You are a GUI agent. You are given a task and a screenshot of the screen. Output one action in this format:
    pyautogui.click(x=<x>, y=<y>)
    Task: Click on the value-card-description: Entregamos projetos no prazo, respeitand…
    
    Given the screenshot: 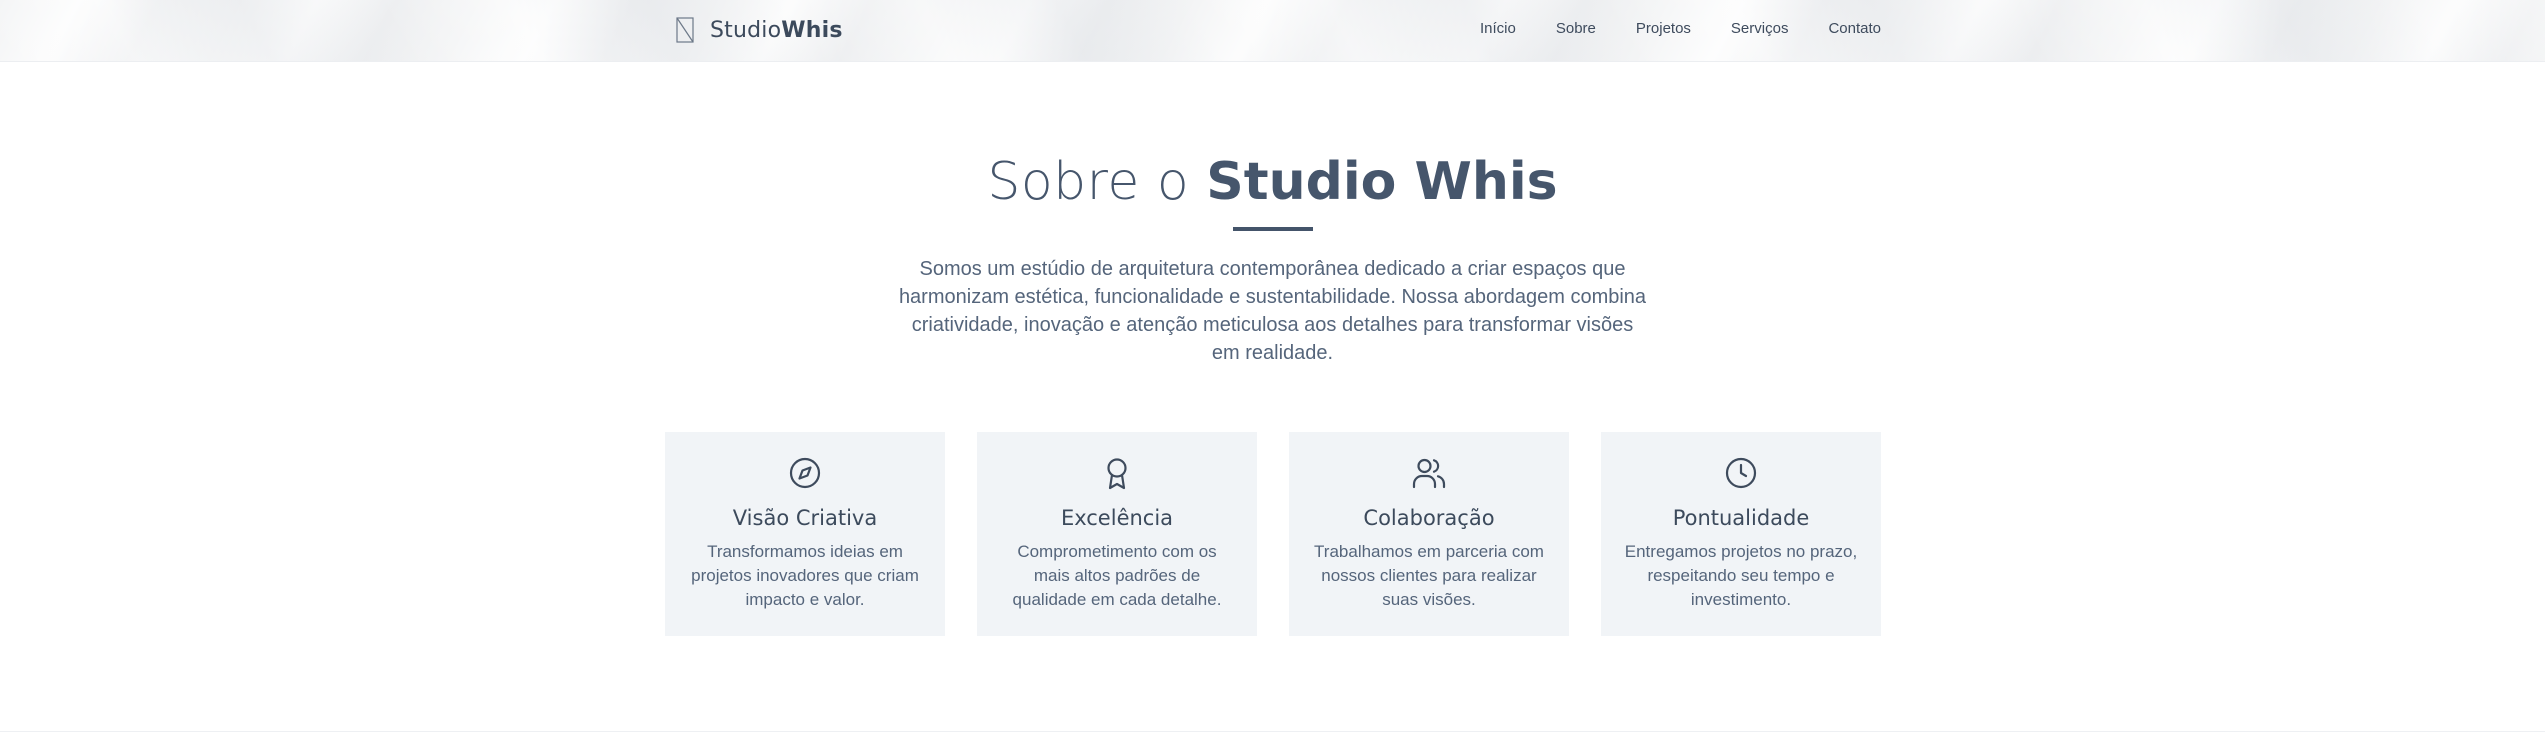 What is the action you would take?
    pyautogui.click(x=1741, y=575)
    